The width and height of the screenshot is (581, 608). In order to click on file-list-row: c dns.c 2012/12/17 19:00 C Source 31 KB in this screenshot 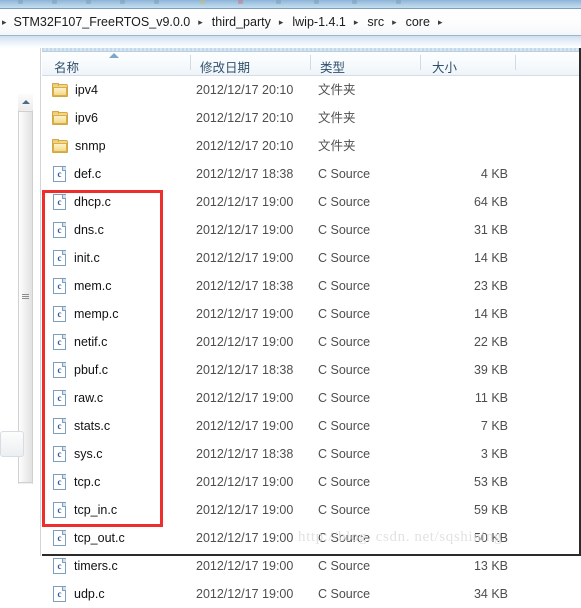, I will do `click(310, 230)`.